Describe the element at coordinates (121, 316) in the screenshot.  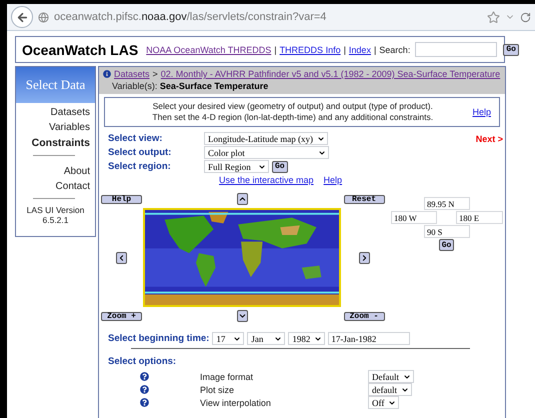
I see `zoom-in-button: Zoom +` at that location.